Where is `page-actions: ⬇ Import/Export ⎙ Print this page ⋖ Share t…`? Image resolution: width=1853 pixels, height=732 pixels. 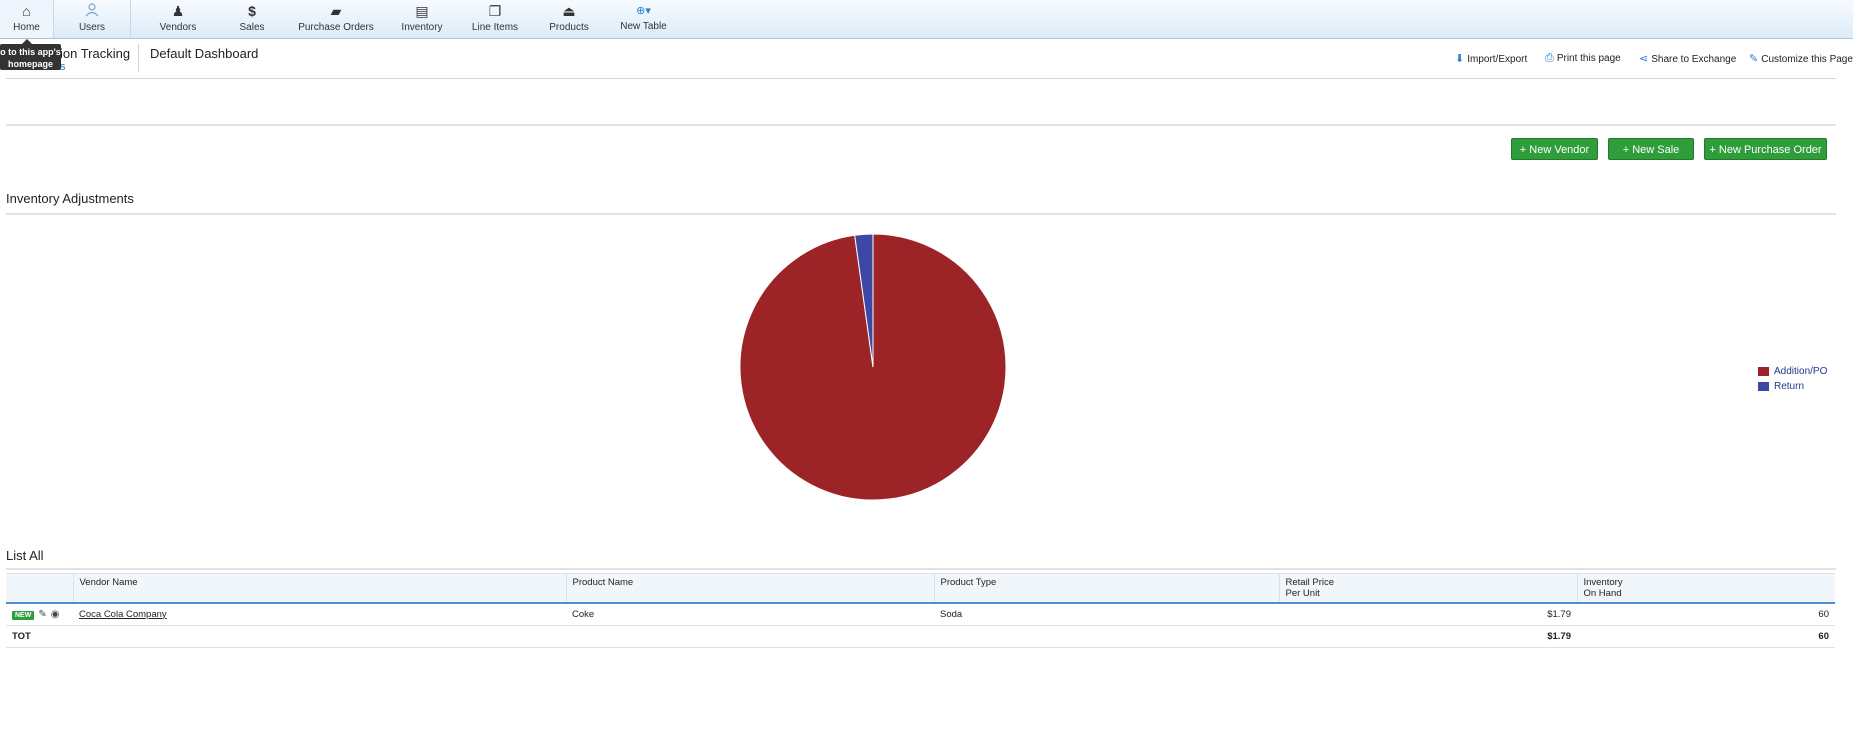
page-actions: ⬇ Import/Export ⎙ Print this page ⋖ Share t… is located at coordinates (1654, 59).